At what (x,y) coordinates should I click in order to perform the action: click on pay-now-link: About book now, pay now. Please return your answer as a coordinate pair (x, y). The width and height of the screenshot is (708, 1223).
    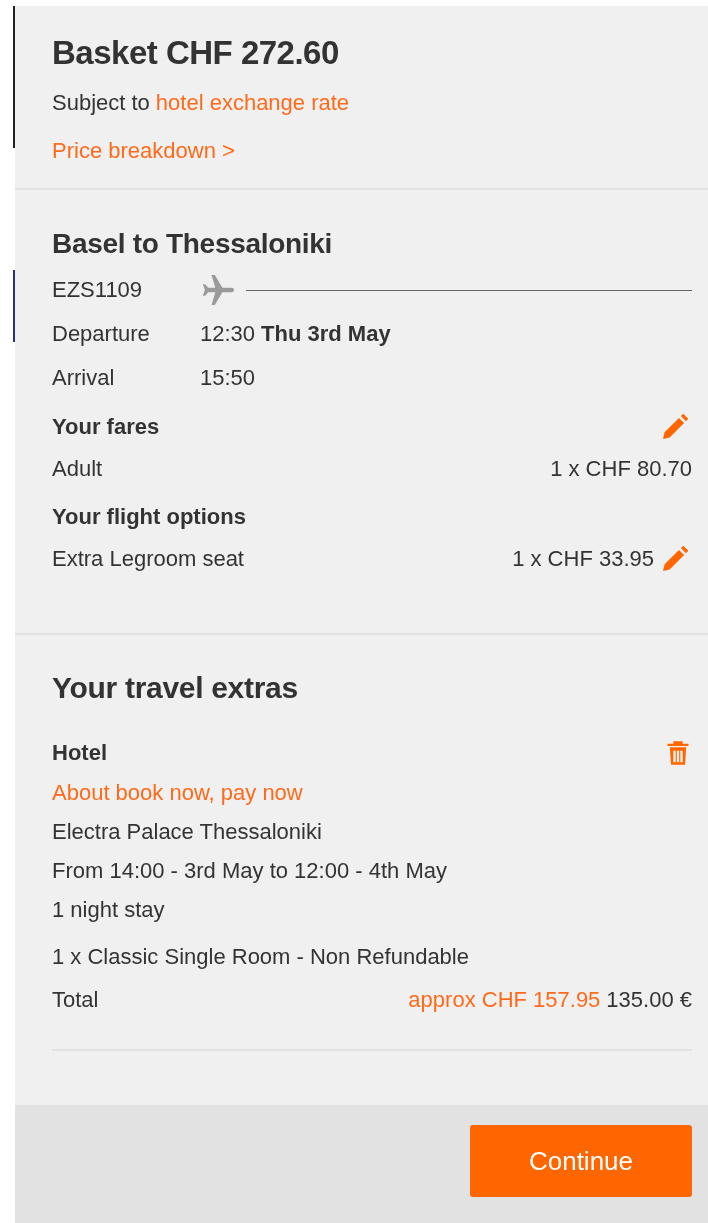
    Looking at the image, I should click on (177, 792).